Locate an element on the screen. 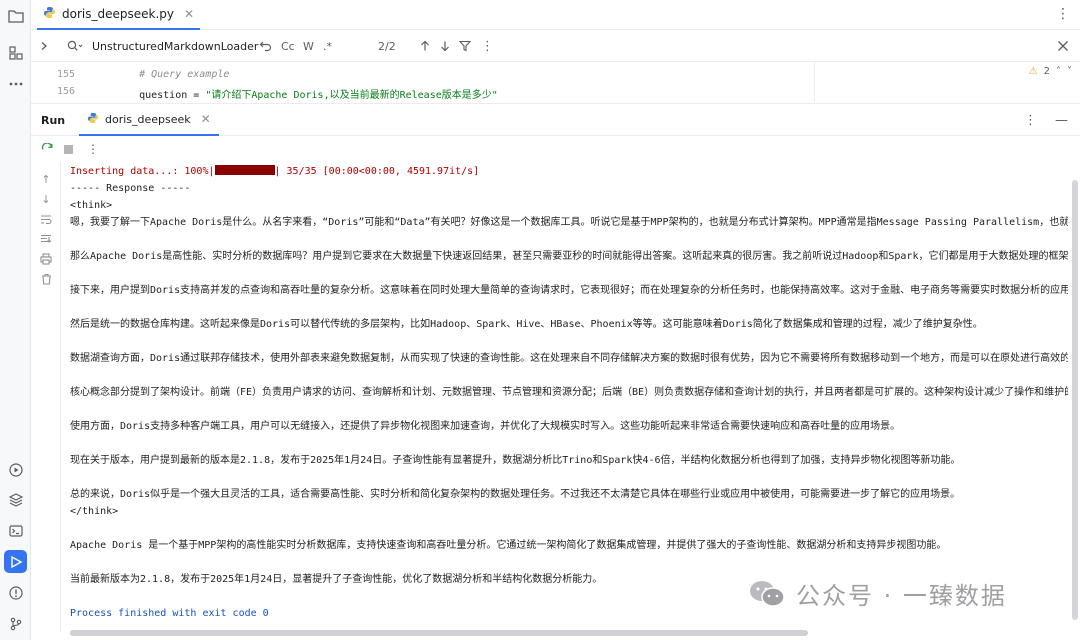 The image size is (1080, 640). problems-icon is located at coordinates (15, 592).